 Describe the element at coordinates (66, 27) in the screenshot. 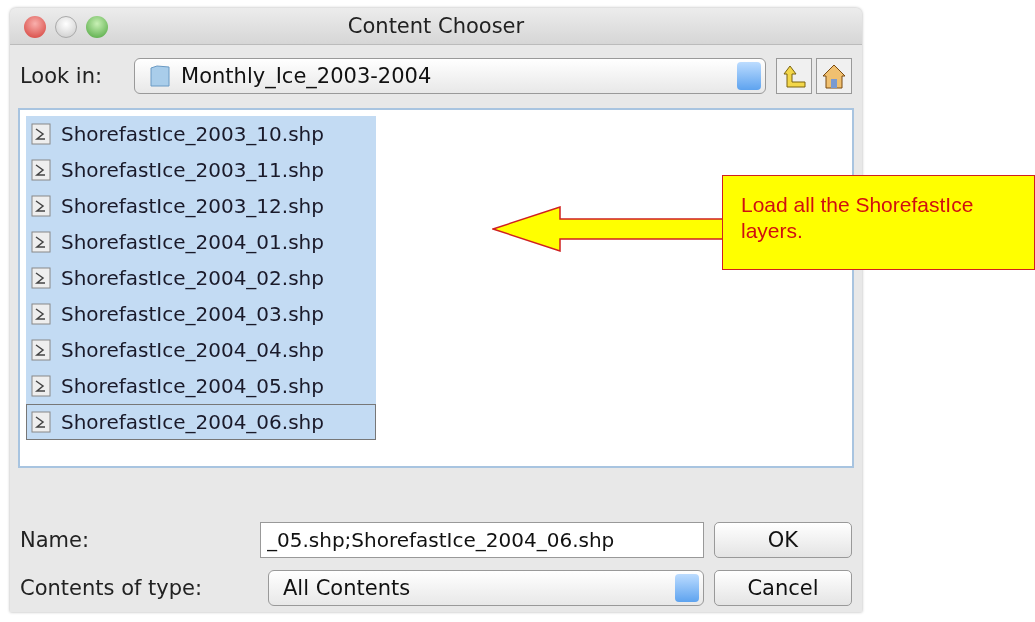

I see `minimize-button` at that location.